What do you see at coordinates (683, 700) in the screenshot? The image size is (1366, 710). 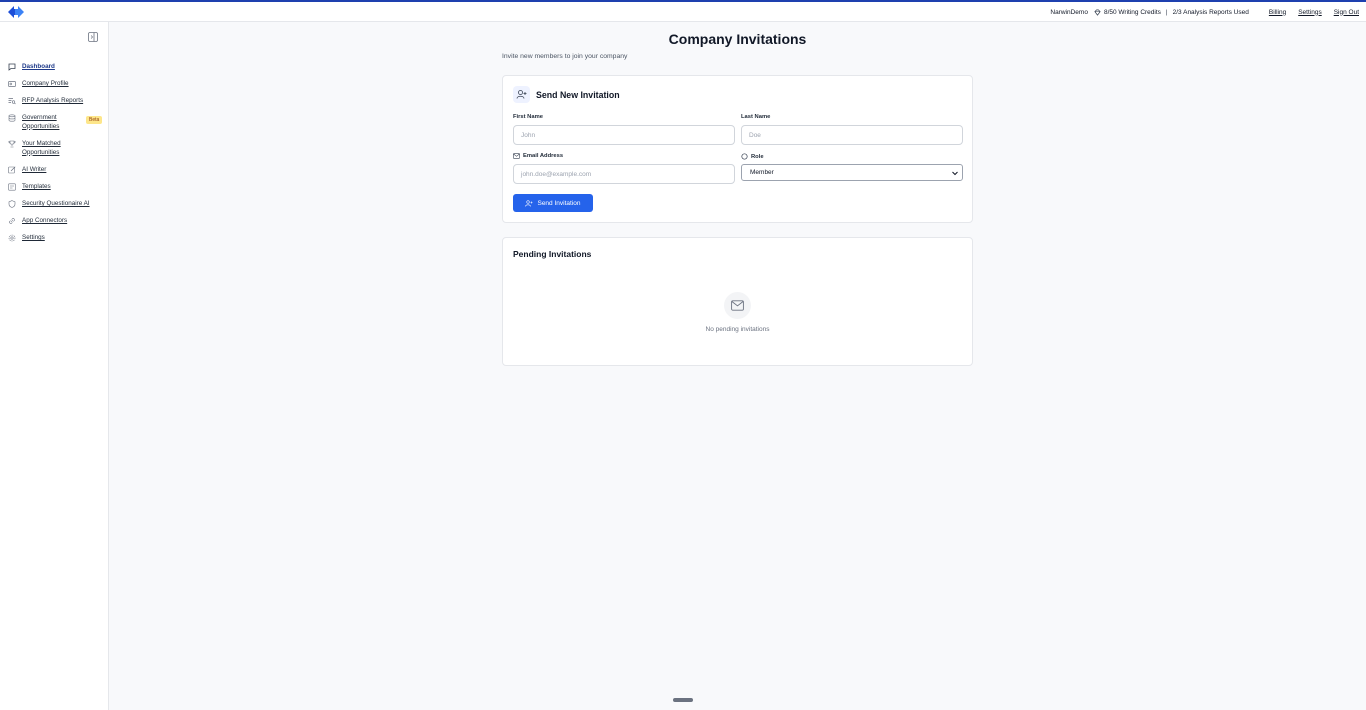 I see `scroll-handle` at bounding box center [683, 700].